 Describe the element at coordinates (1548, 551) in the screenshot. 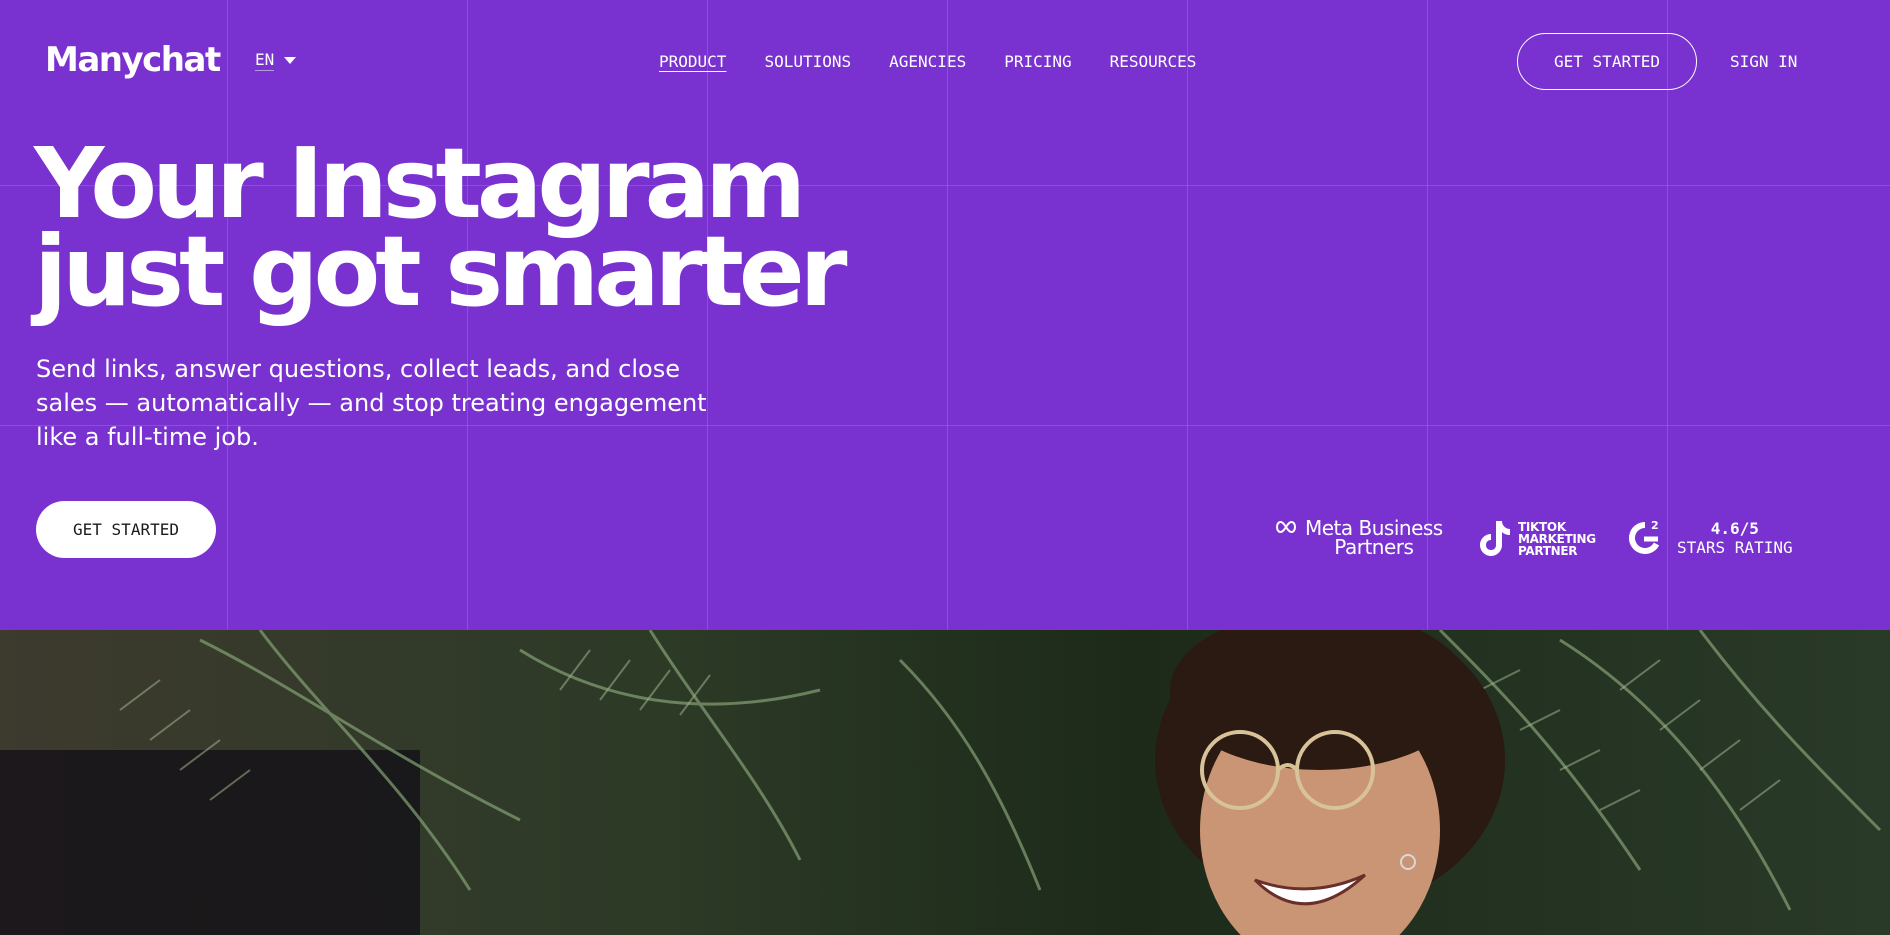

I see `tiktok-badge-line3: PARTNER` at that location.